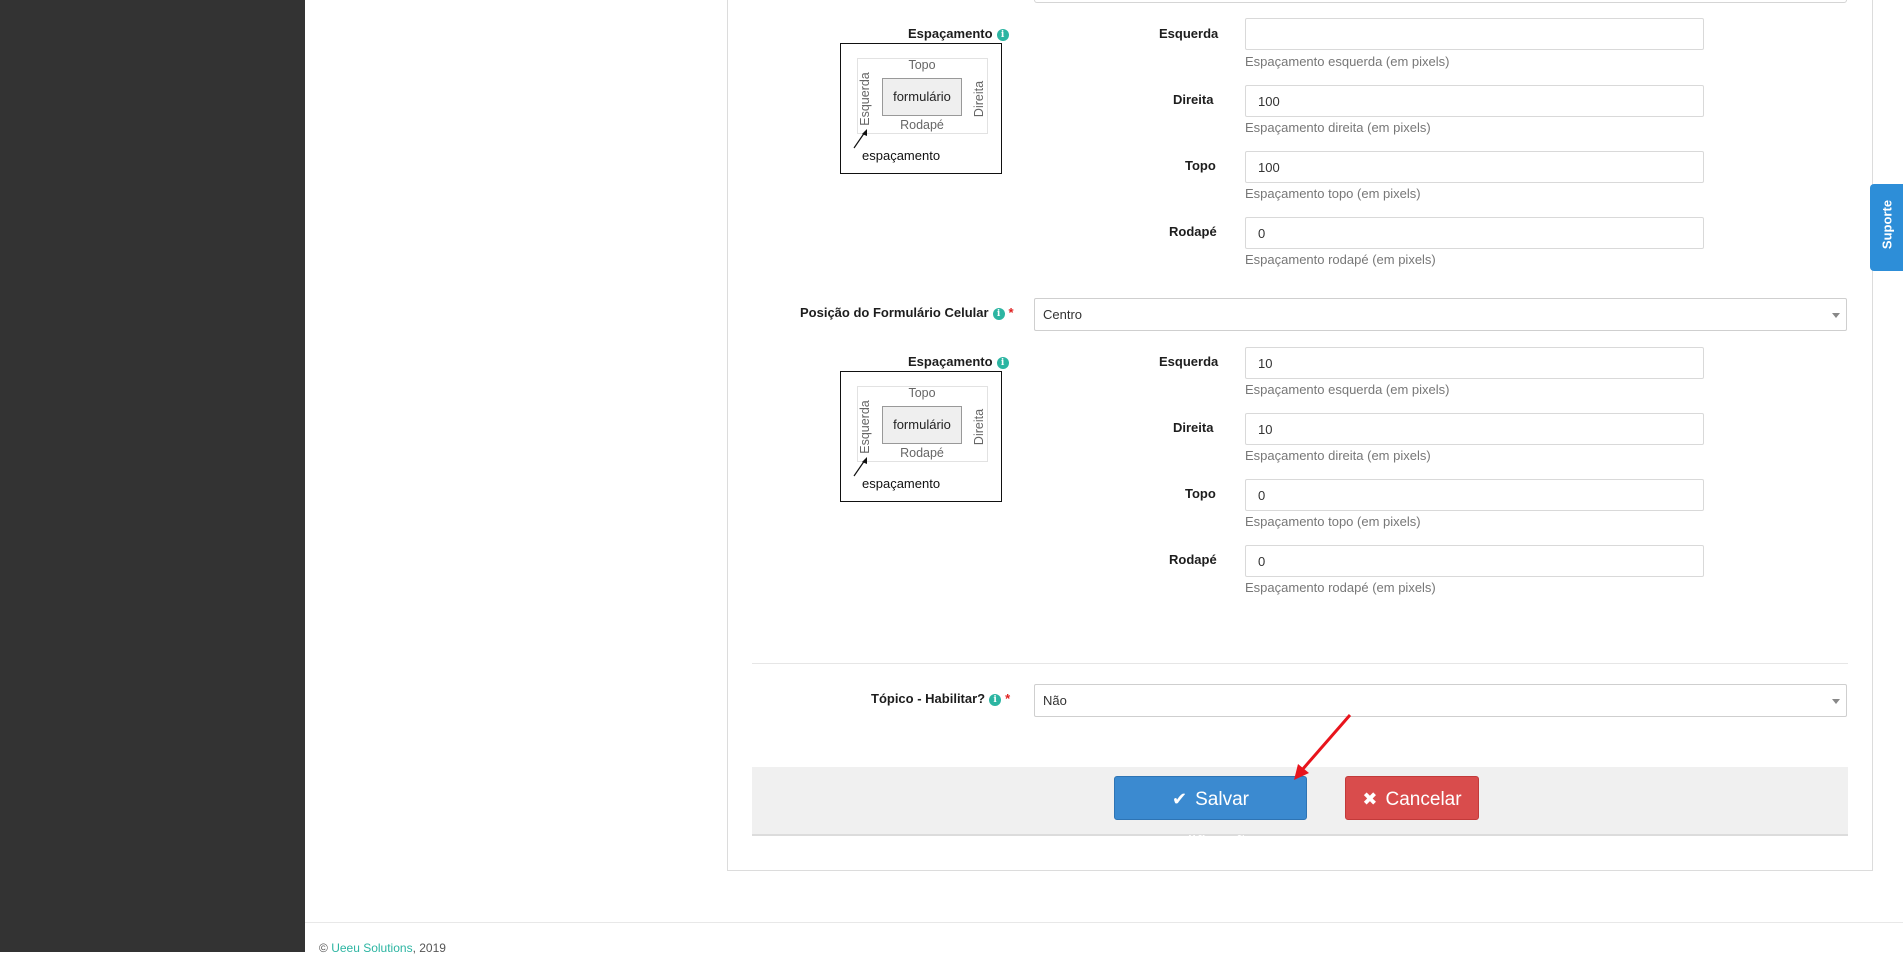 The width and height of the screenshot is (1903, 955). I want to click on mobile-right-spacing-input, so click(1474, 429).